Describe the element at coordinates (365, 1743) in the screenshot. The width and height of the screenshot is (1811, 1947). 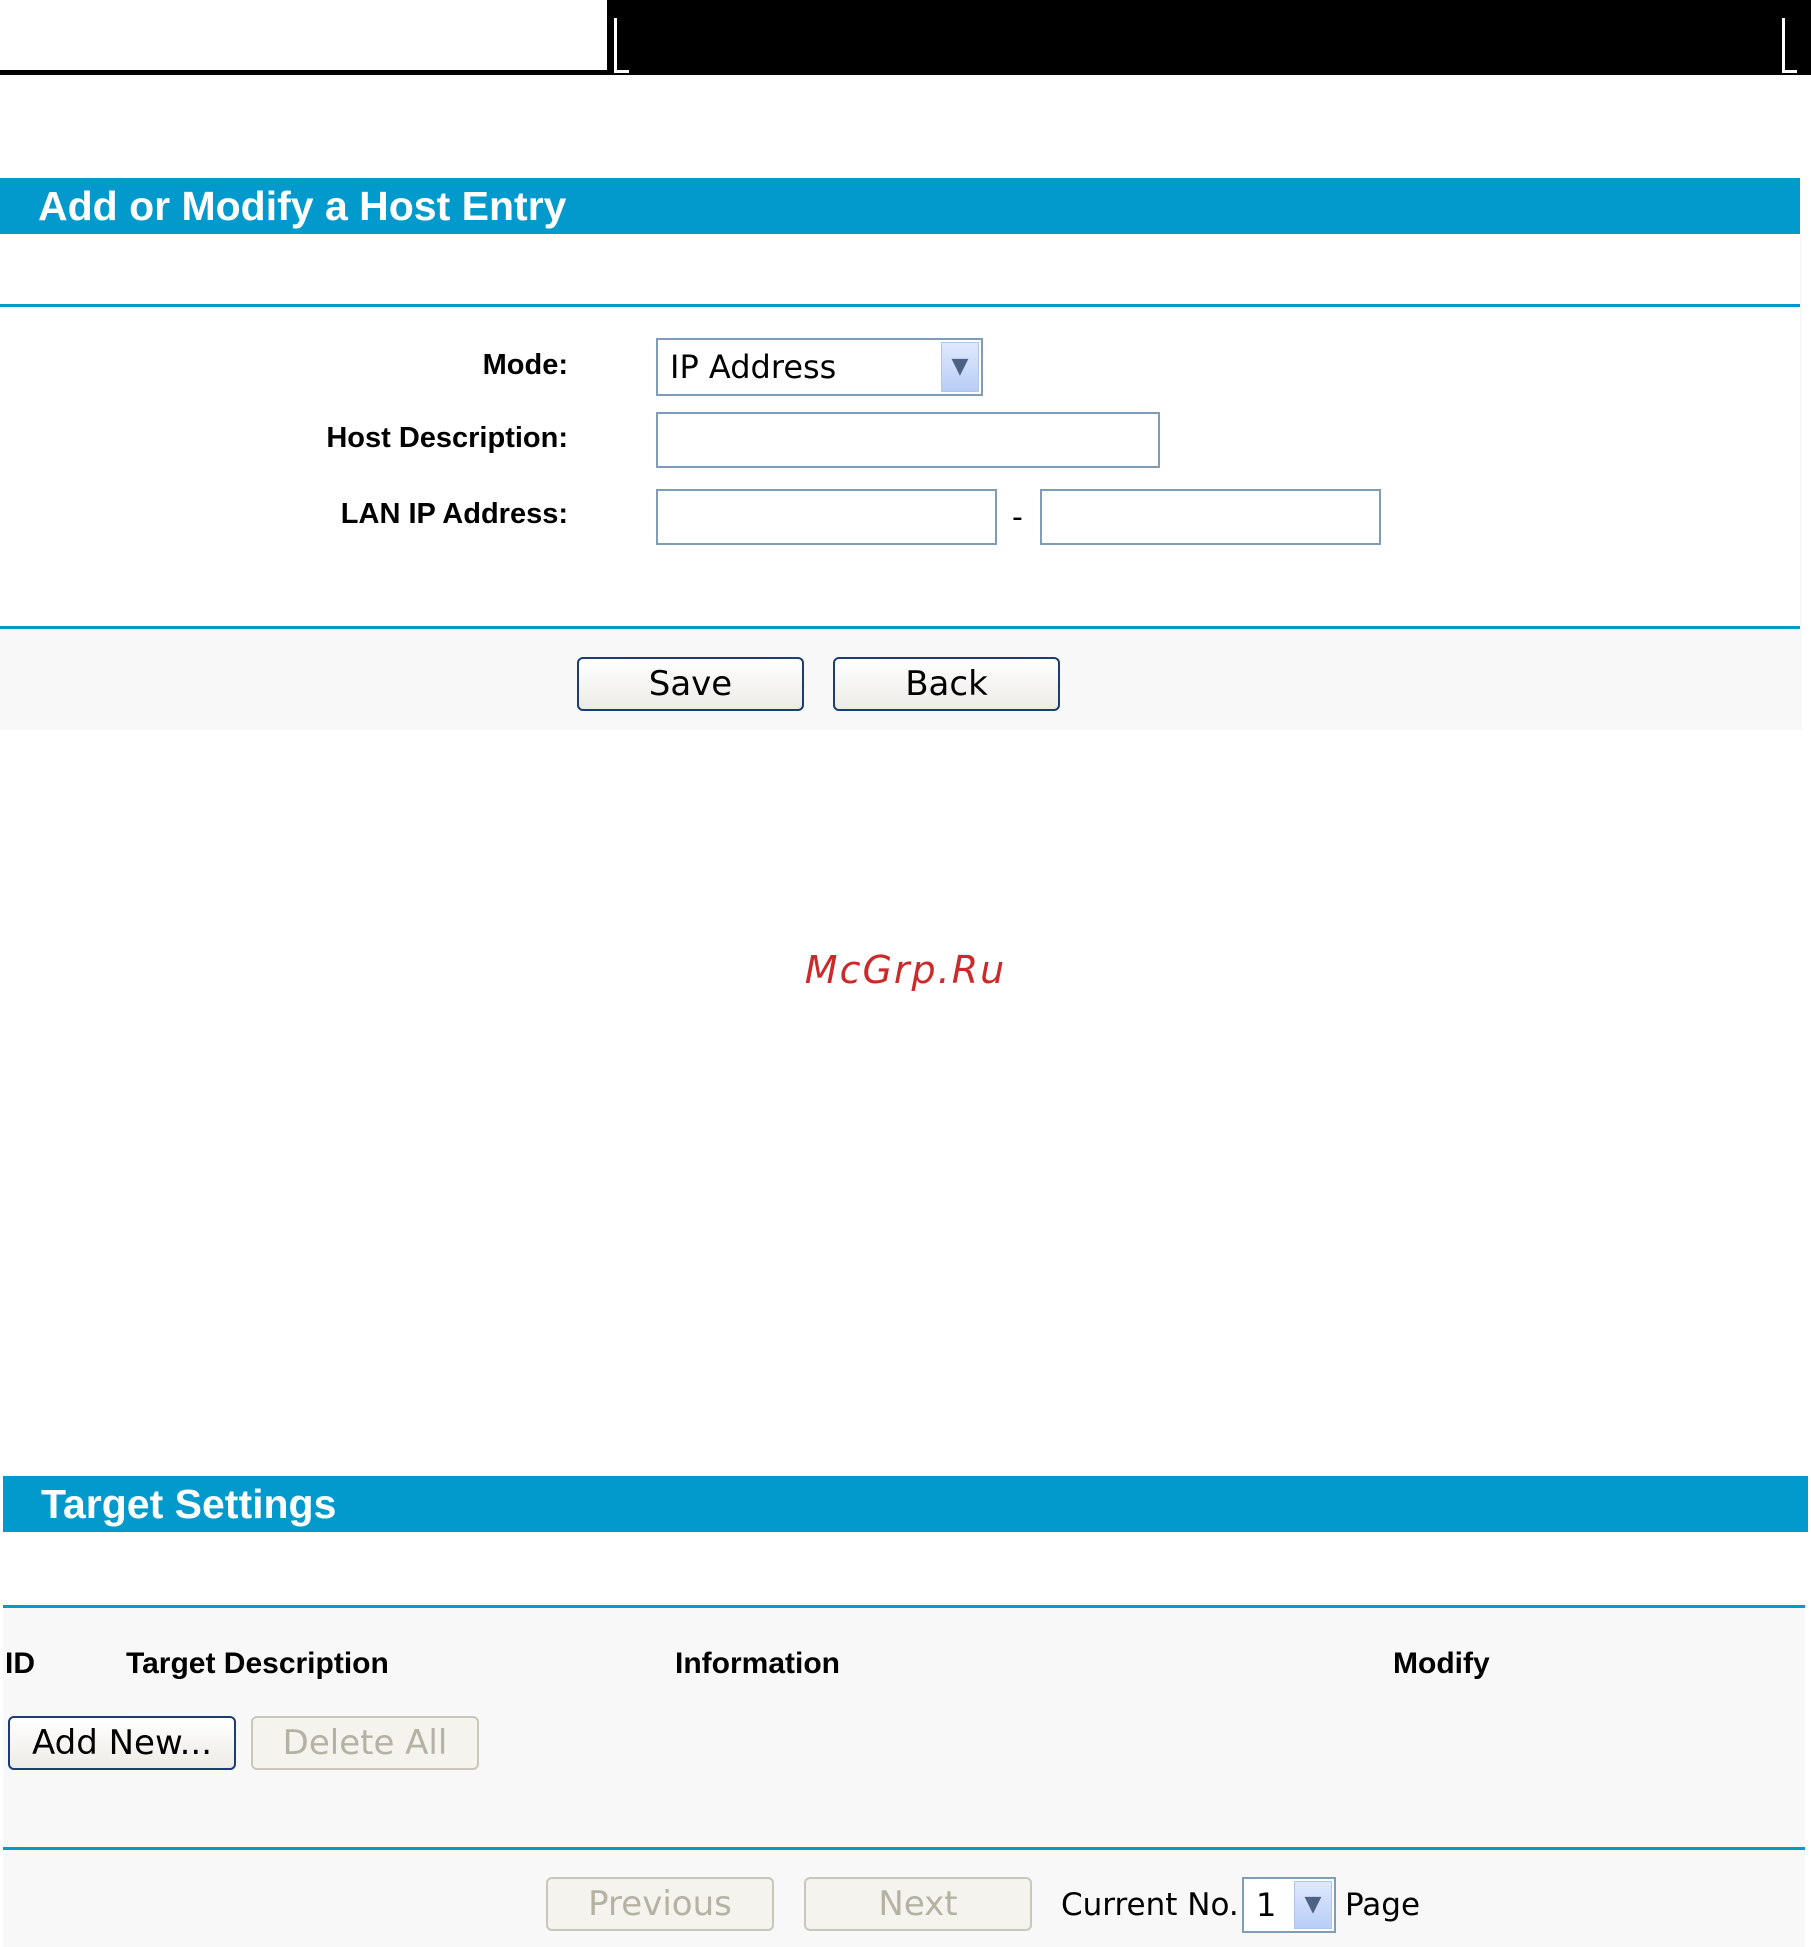
I see `delete-all-button: Delete All` at that location.